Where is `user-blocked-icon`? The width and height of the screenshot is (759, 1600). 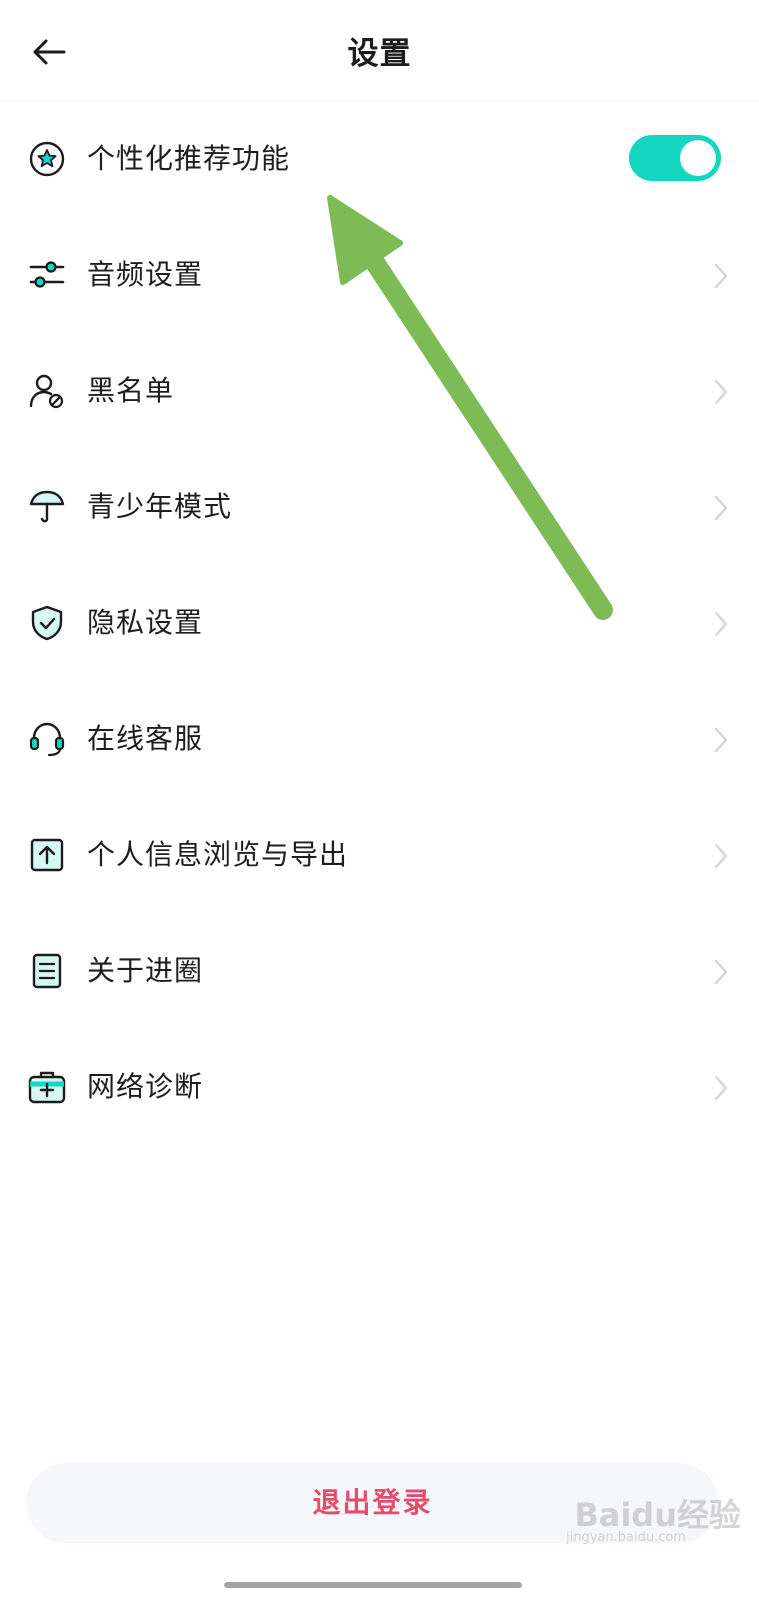
user-blocked-icon is located at coordinates (46, 391).